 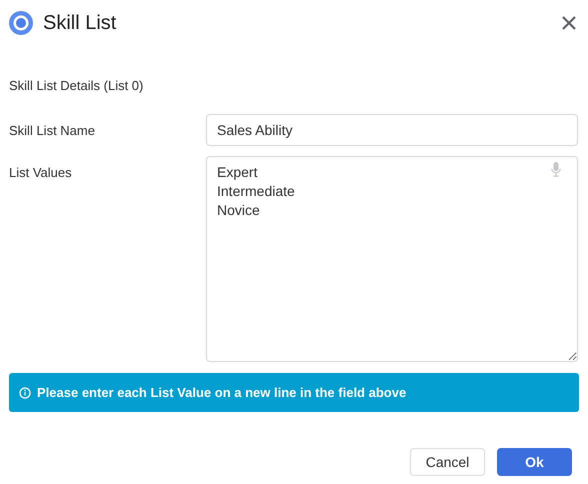 I want to click on dialog-title: Skill List, so click(x=80, y=23).